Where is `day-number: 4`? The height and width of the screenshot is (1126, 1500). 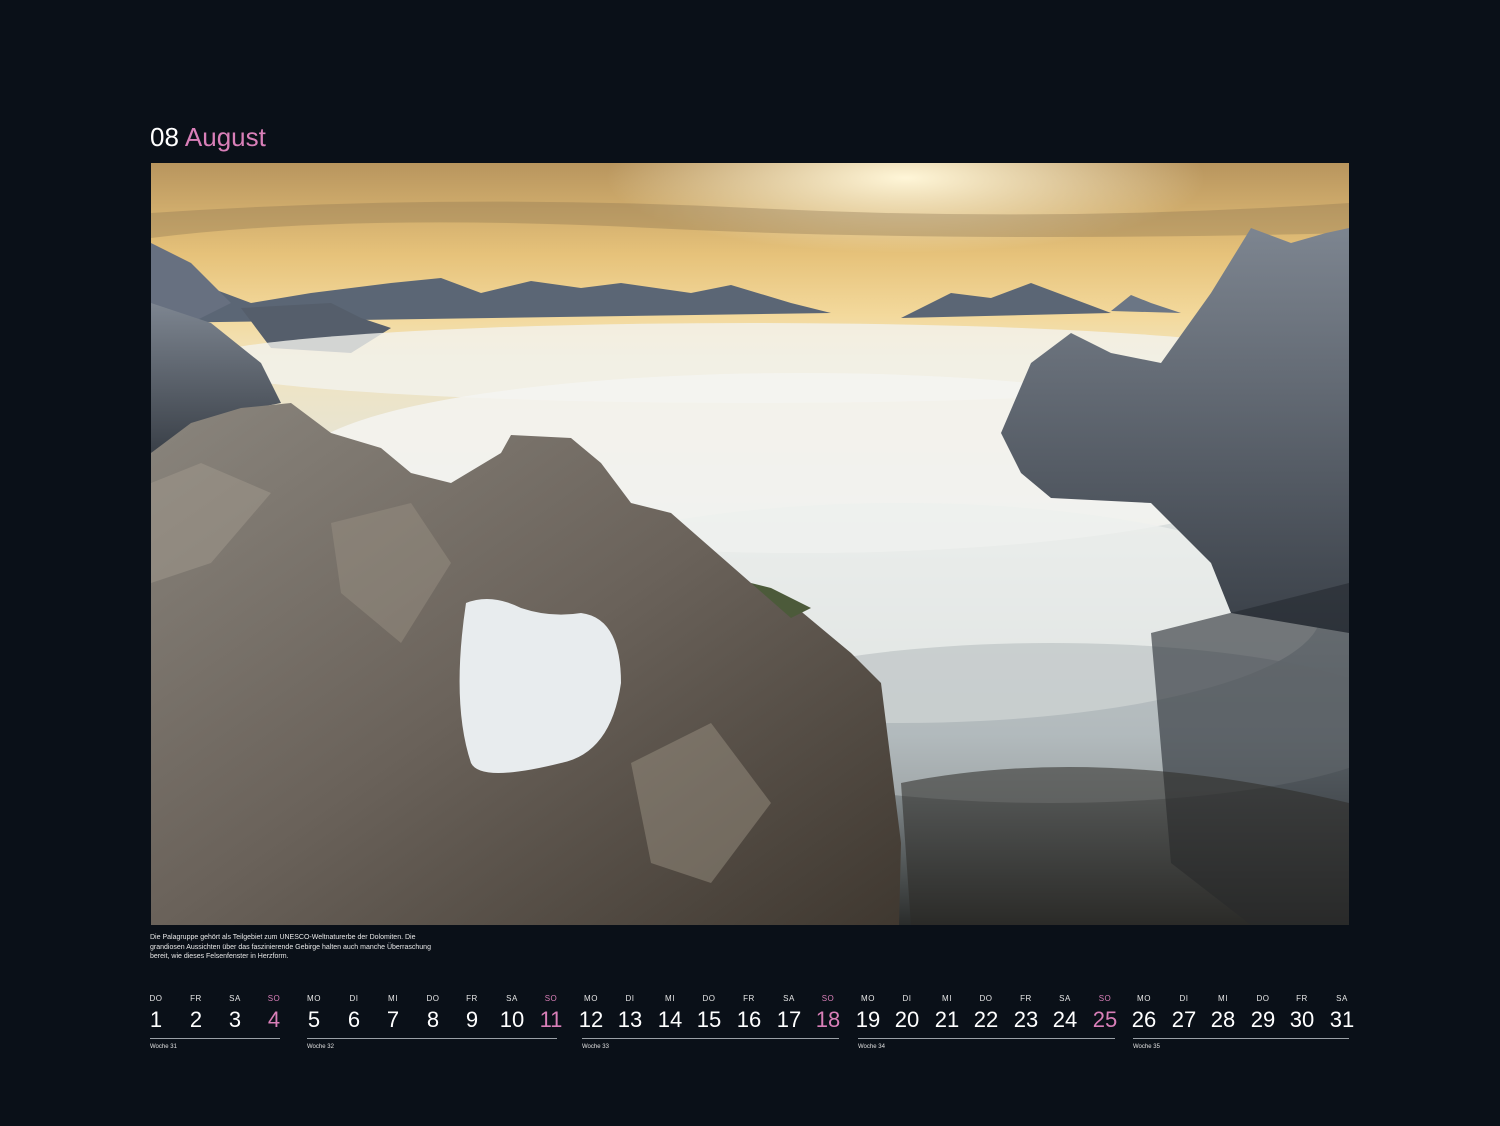
day-number: 4 is located at coordinates (274, 1019).